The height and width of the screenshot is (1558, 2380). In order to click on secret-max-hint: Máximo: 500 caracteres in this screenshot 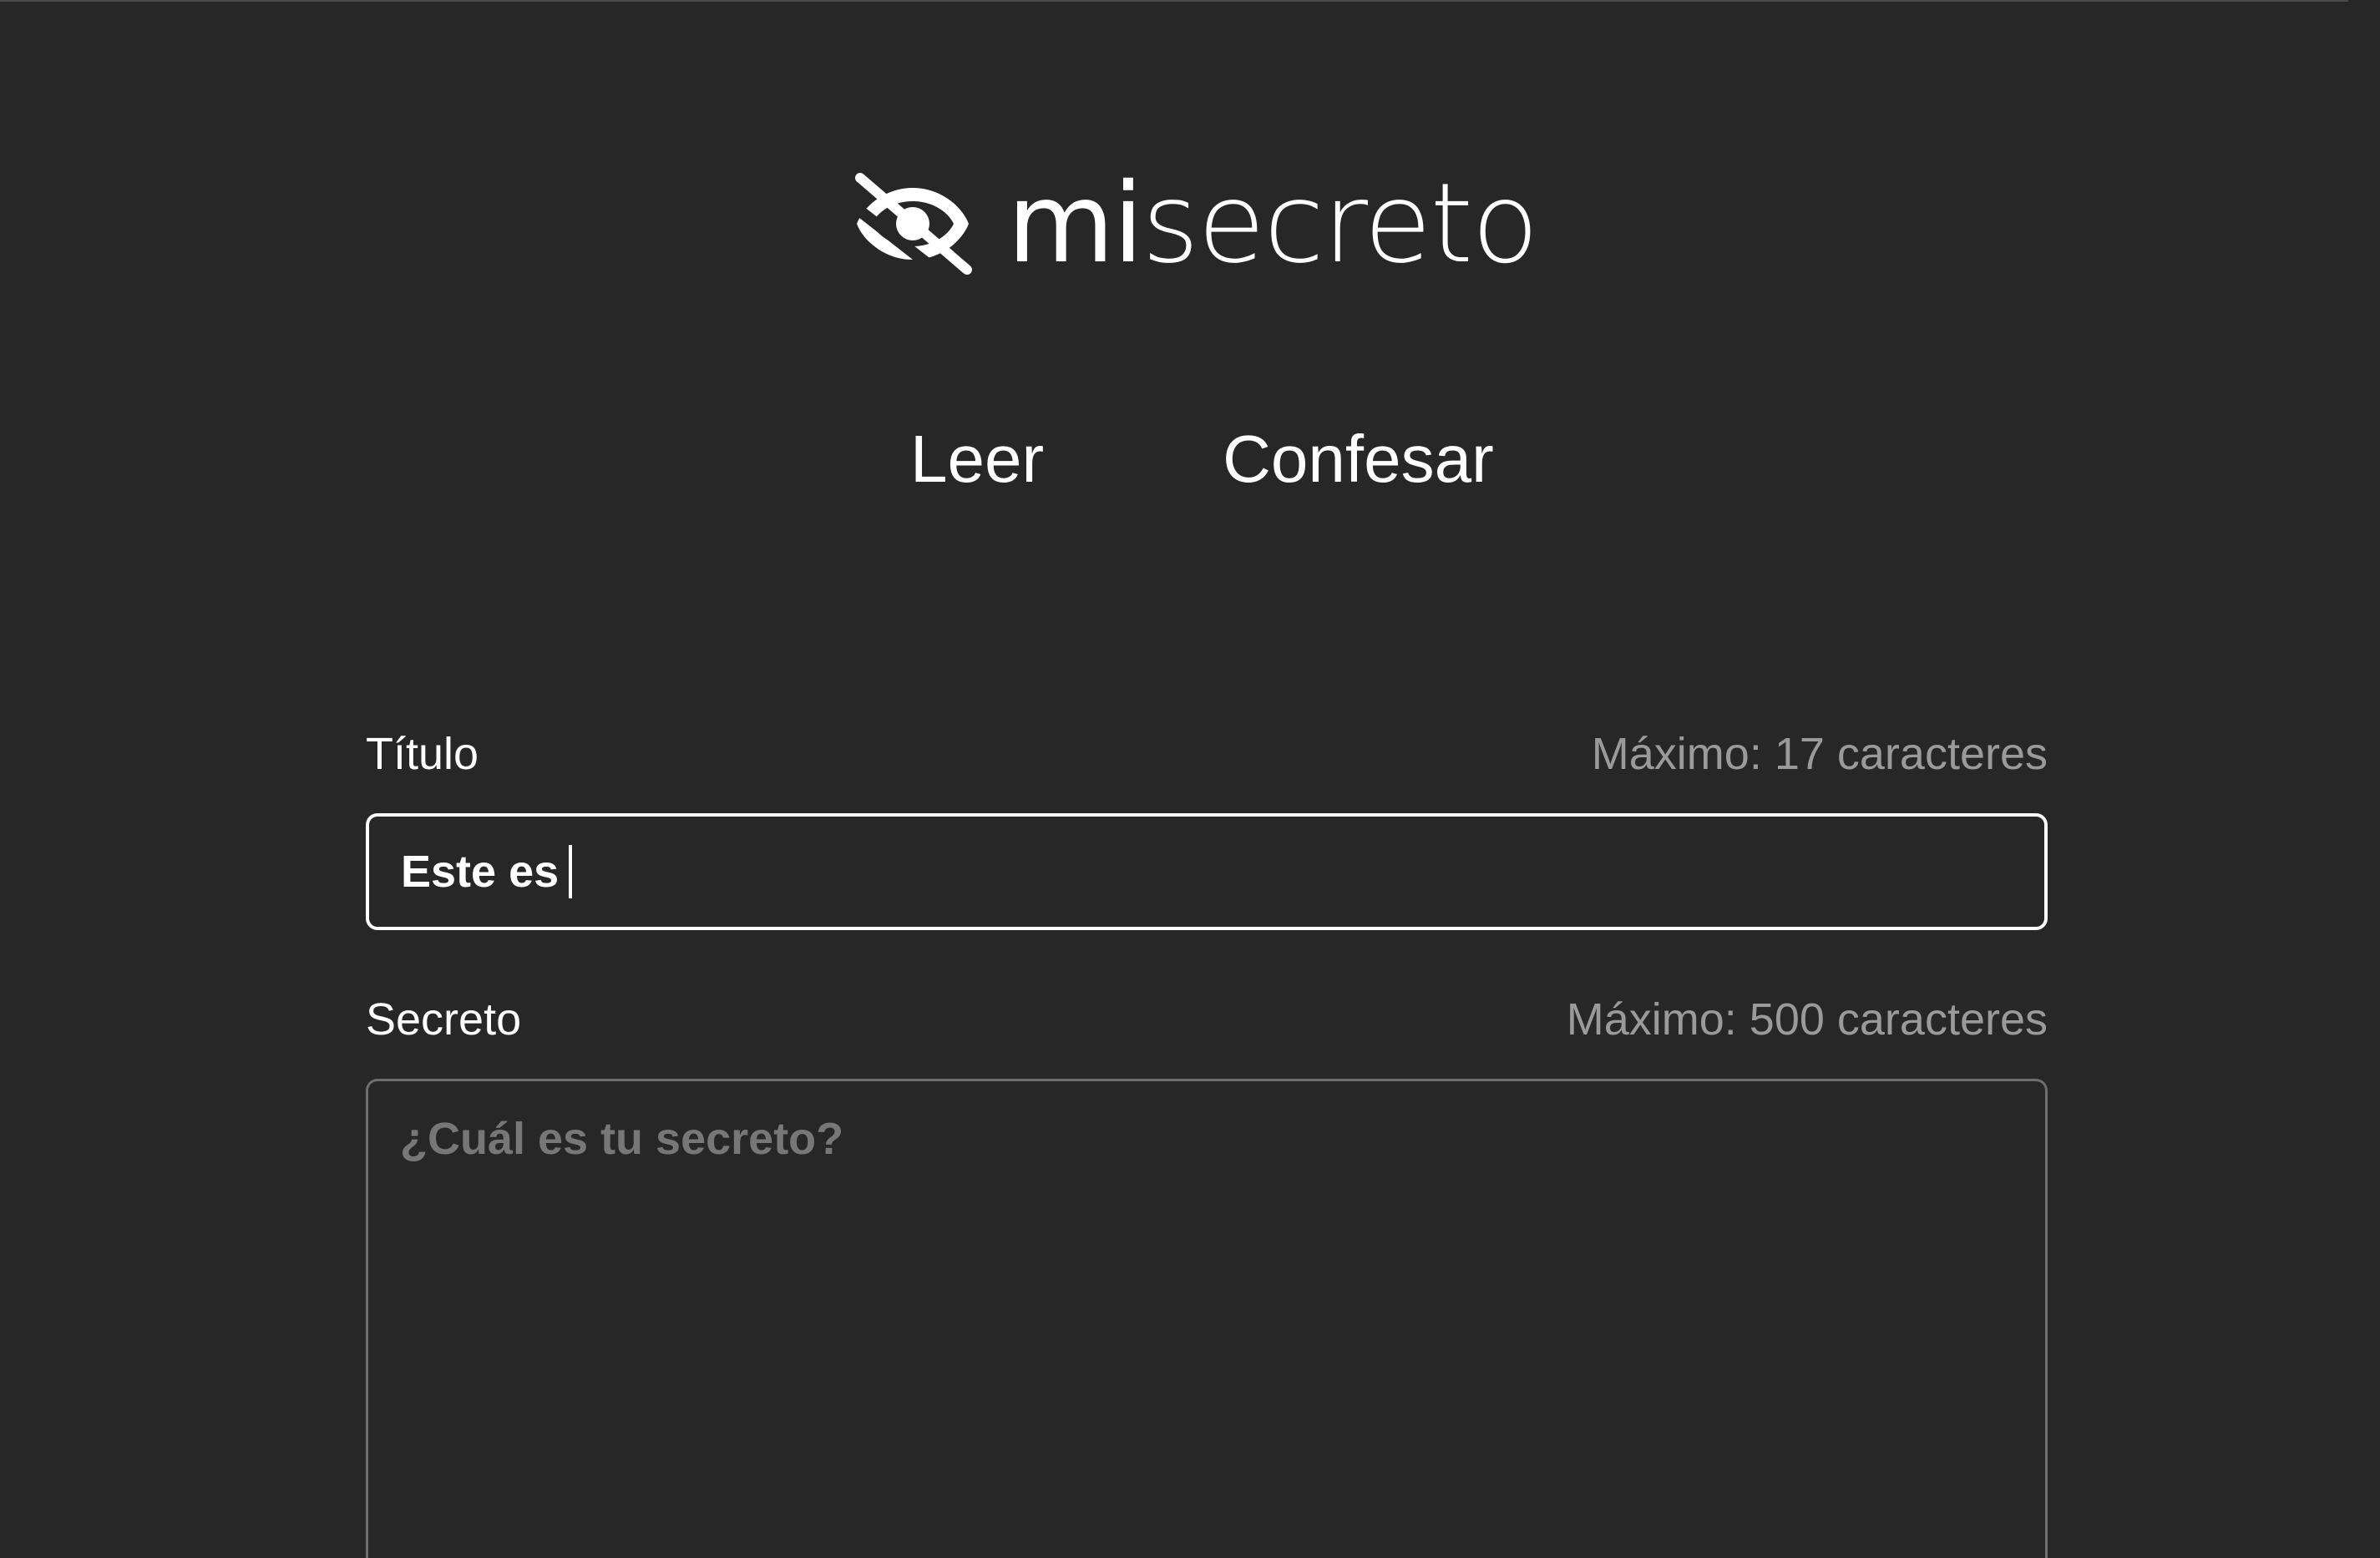, I will do `click(1807, 1020)`.